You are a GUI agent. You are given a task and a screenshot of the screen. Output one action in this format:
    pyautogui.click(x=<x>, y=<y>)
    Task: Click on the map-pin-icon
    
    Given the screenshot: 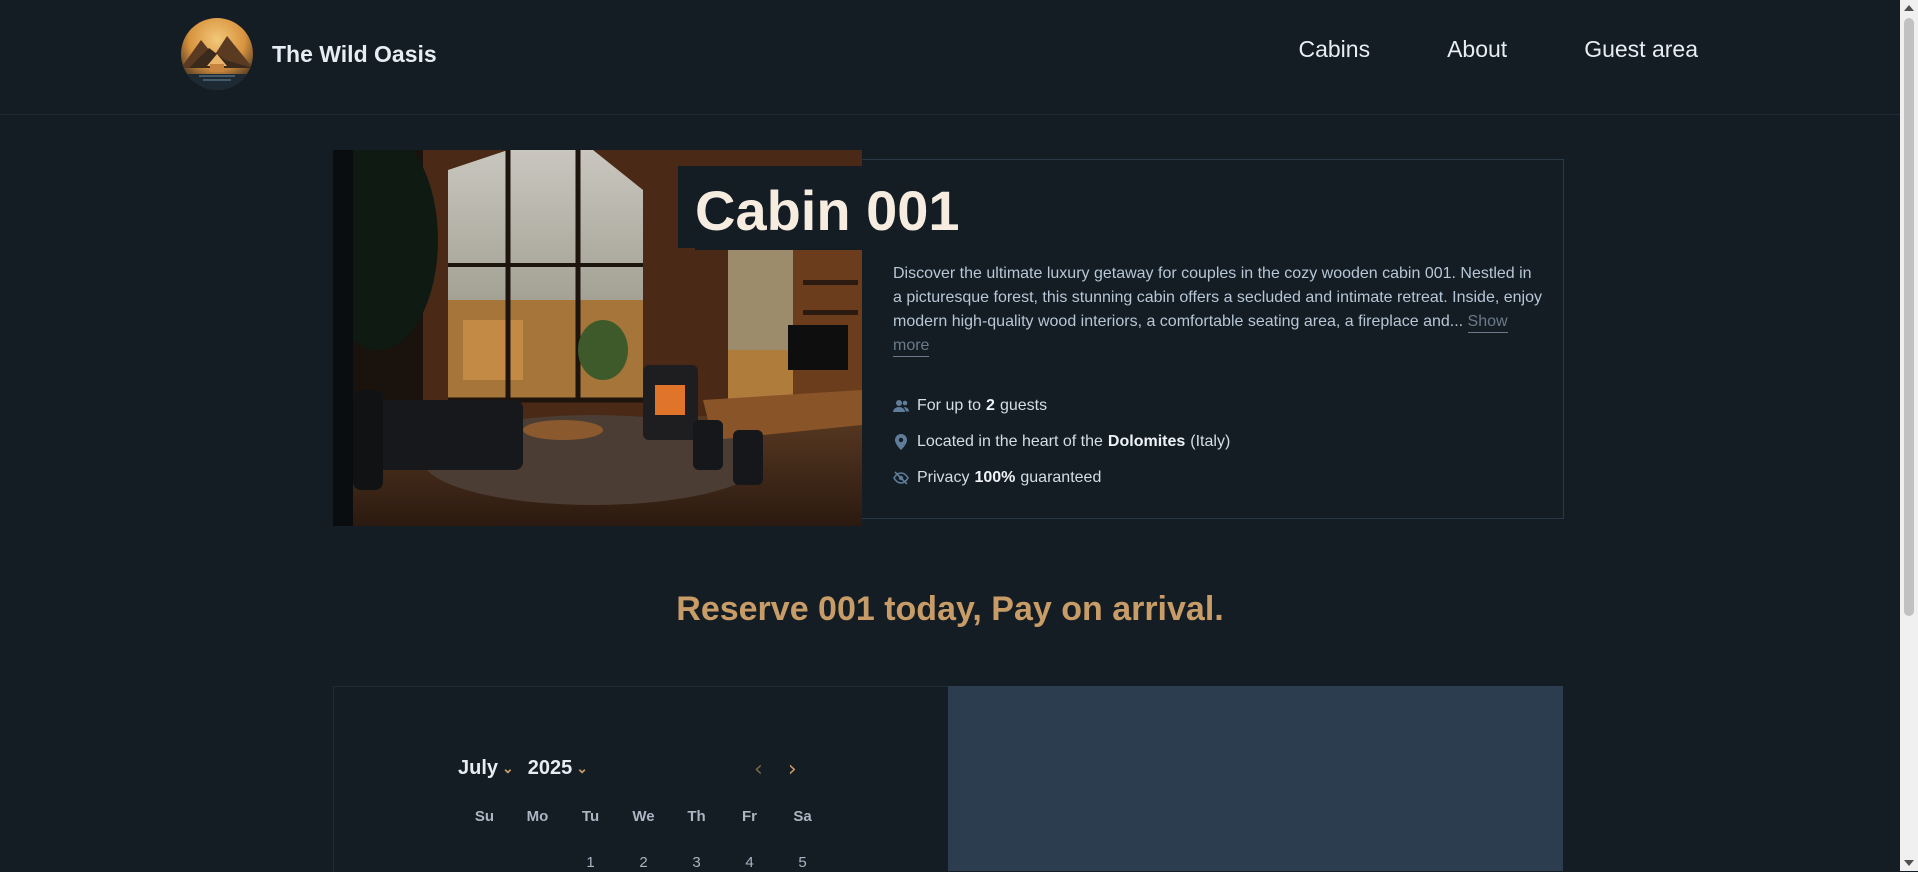 What is the action you would take?
    pyautogui.click(x=901, y=442)
    